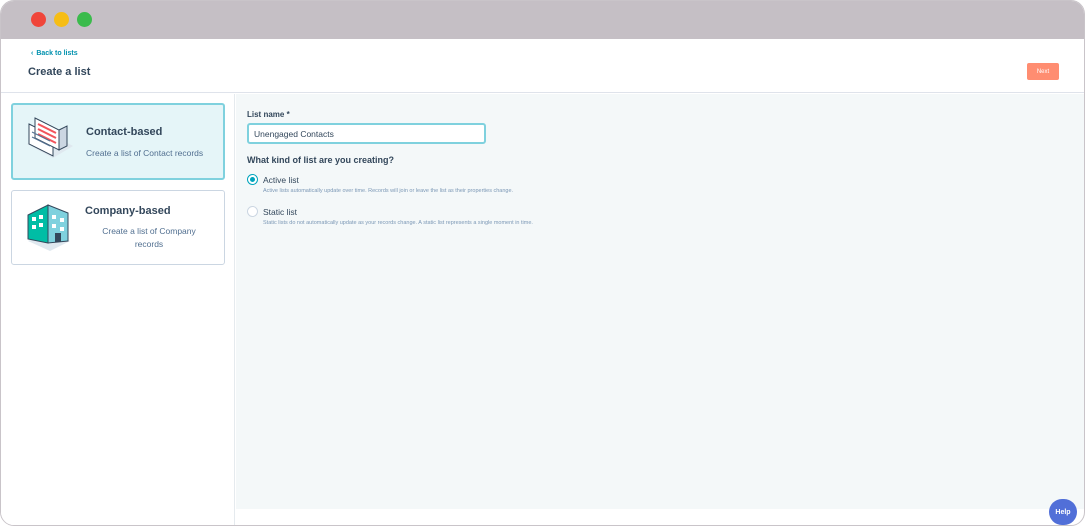 This screenshot has width=1085, height=526. What do you see at coordinates (268, 114) in the screenshot?
I see `list-name-label: List name *` at bounding box center [268, 114].